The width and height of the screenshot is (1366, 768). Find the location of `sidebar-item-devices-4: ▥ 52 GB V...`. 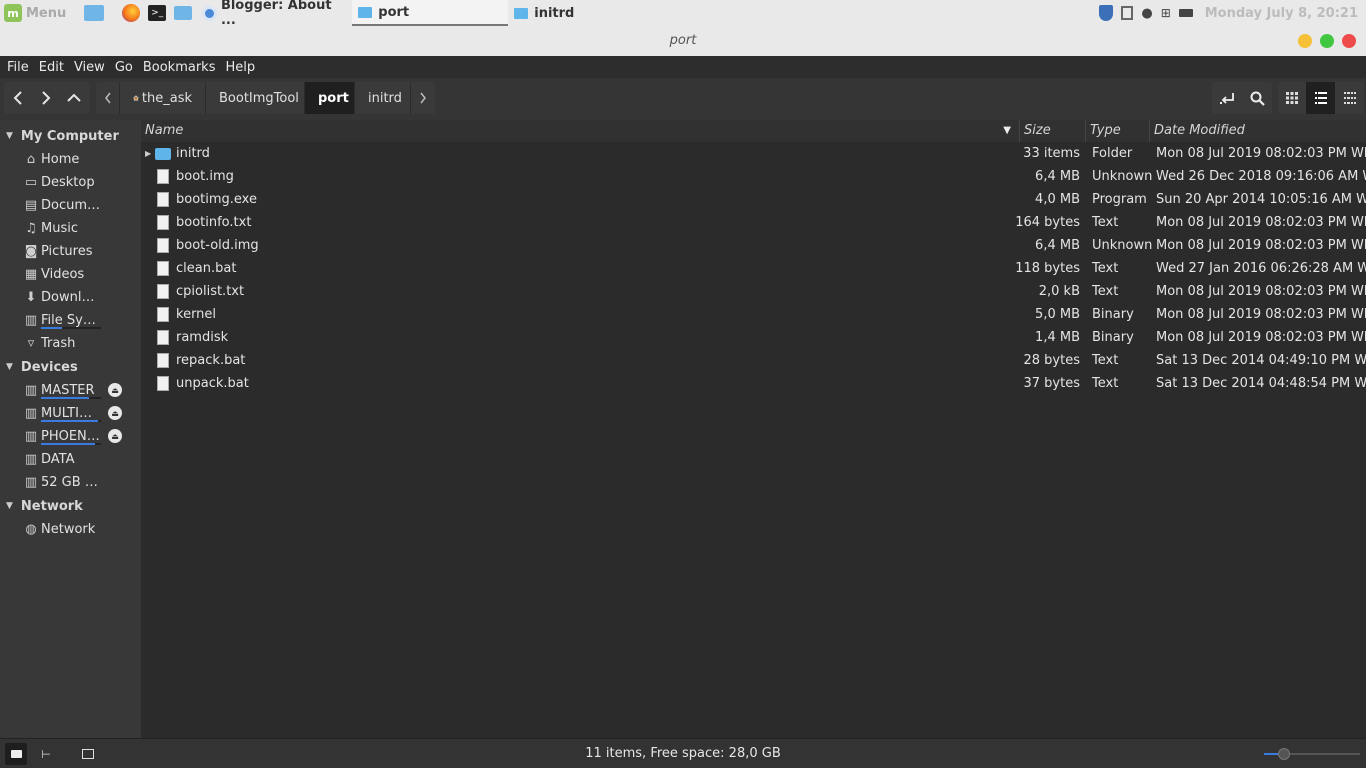

sidebar-item-devices-4: ▥ 52 GB V... is located at coordinates (70, 482).